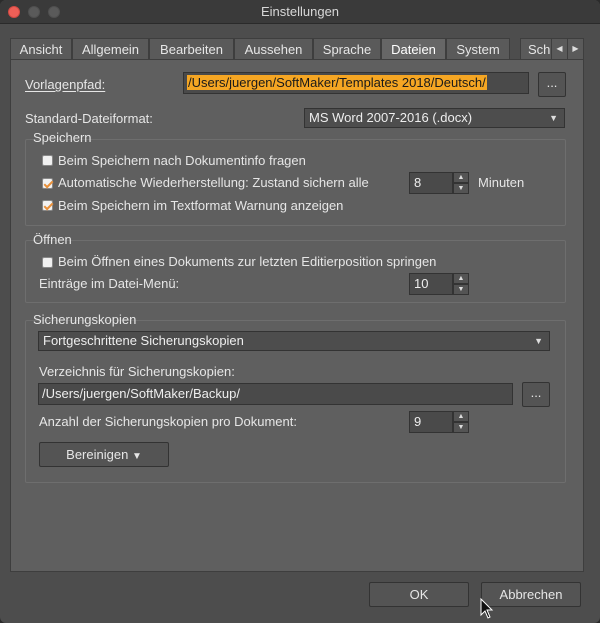 This screenshot has height=623, width=600. What do you see at coordinates (47, 205) in the screenshot?
I see `warn-textformat-checkbox` at bounding box center [47, 205].